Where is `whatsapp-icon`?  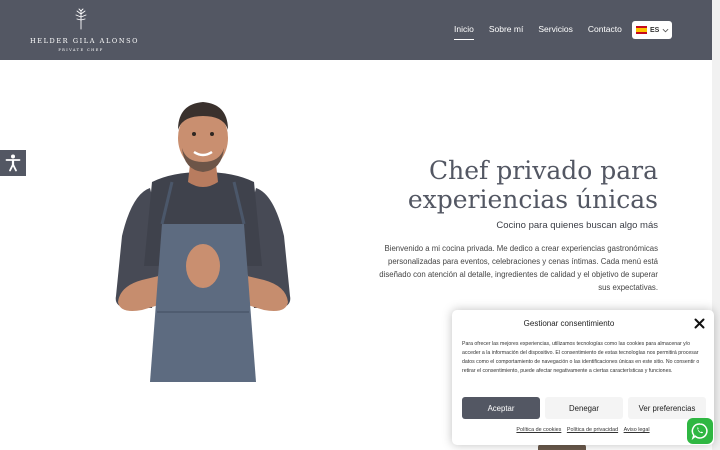 whatsapp-icon is located at coordinates (699, 431).